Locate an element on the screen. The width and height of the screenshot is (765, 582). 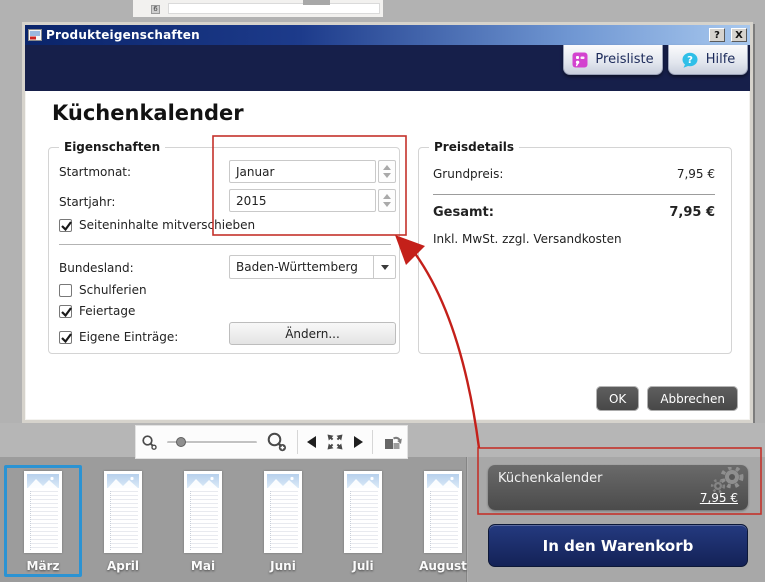
rotate-page-icon is located at coordinates (392, 442).